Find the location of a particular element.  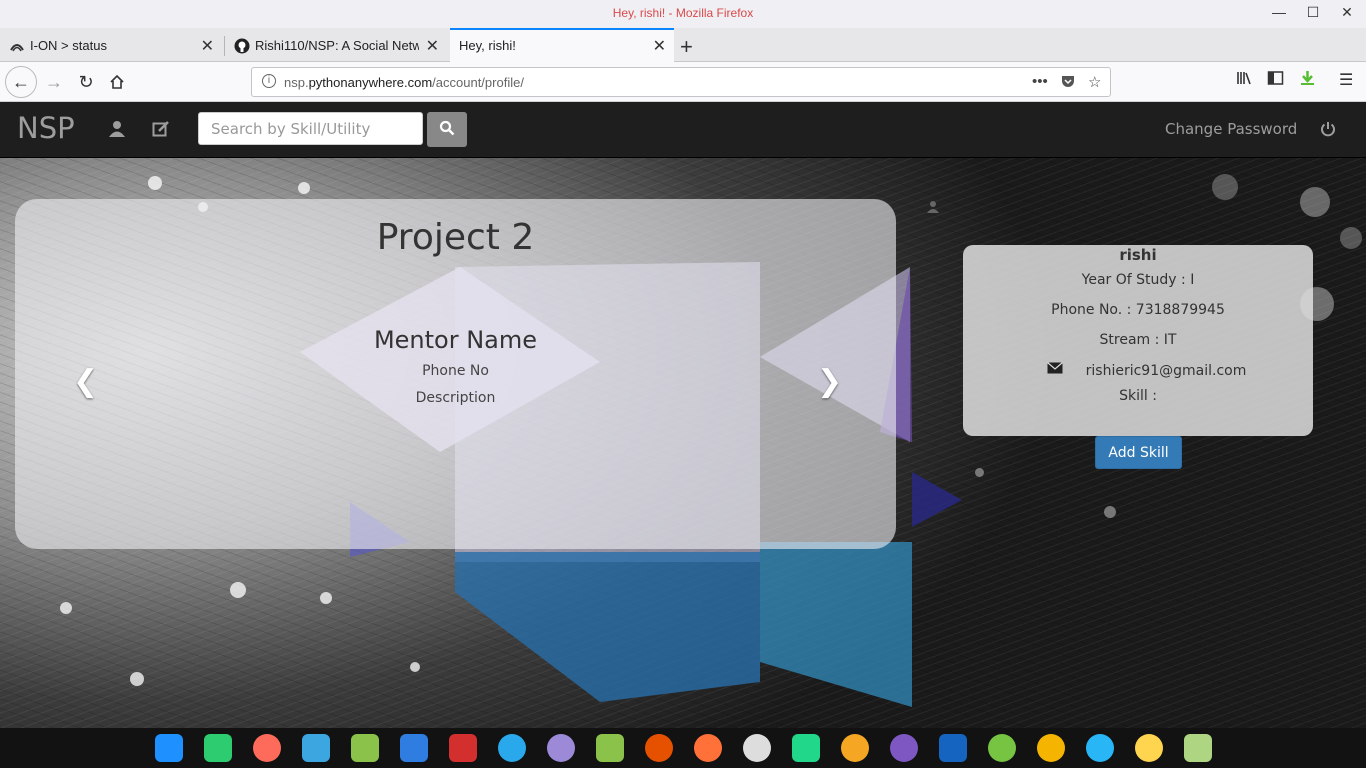

profile-name: rishi is located at coordinates (1138, 255).